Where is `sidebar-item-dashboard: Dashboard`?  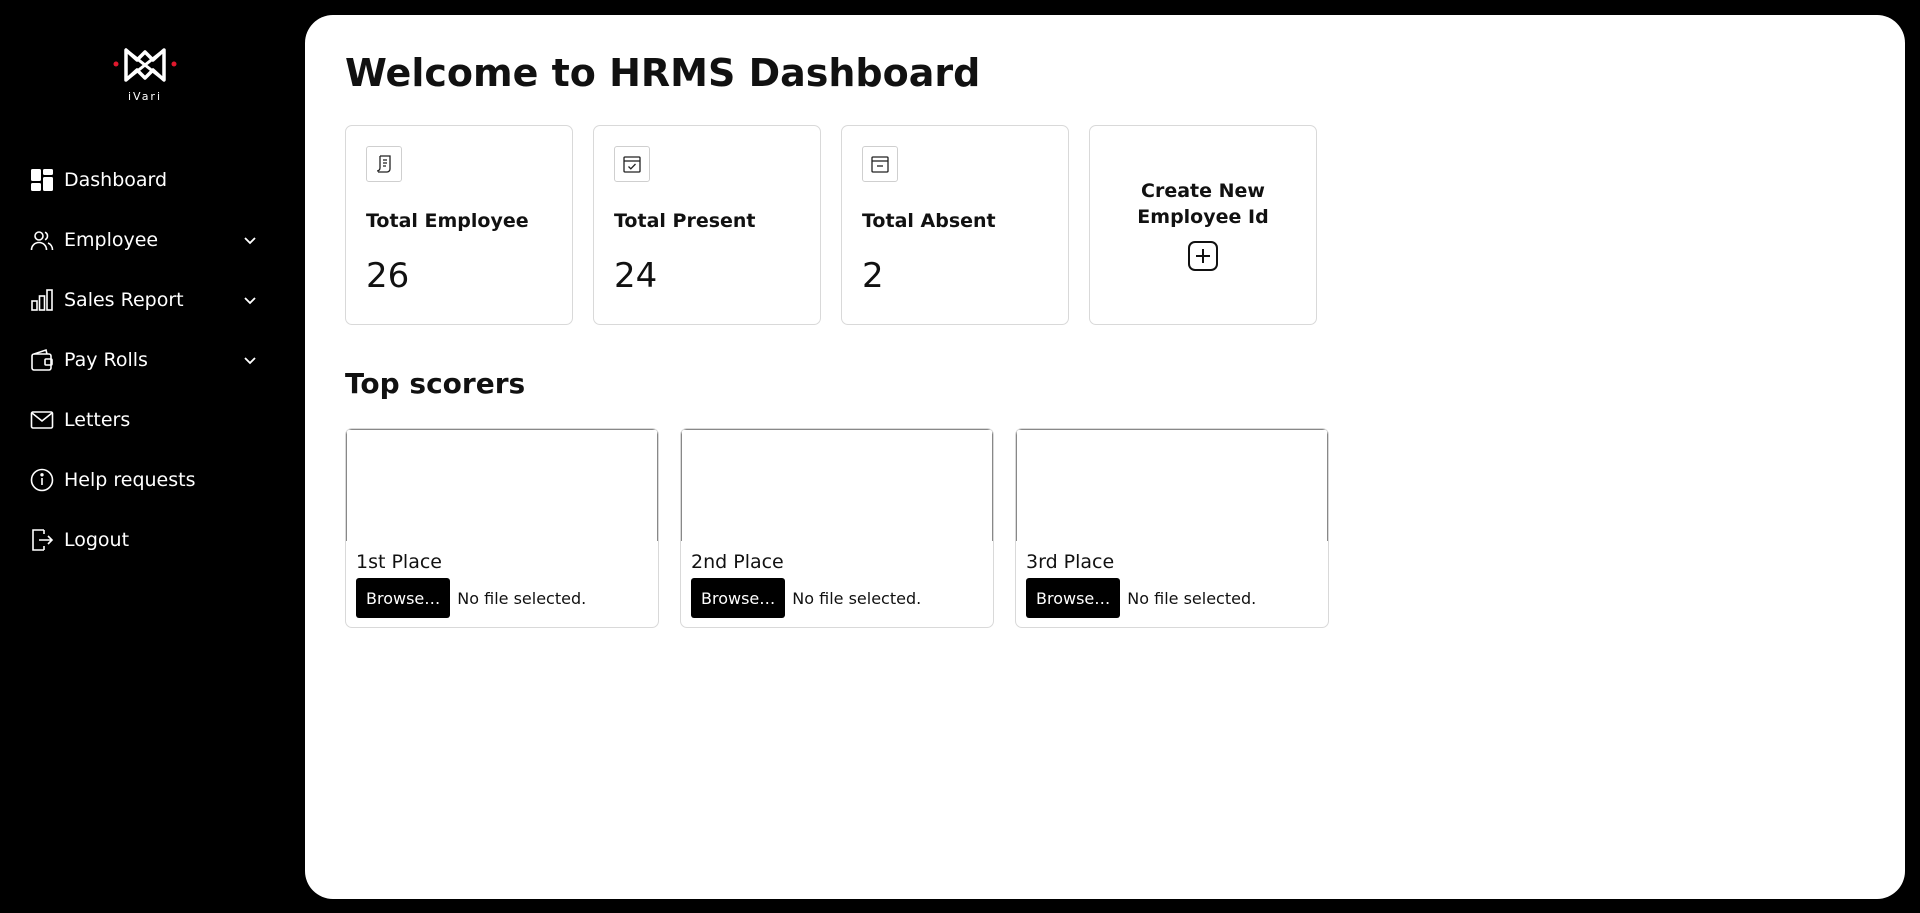 sidebar-item-dashboard: Dashboard is located at coordinates (152, 180).